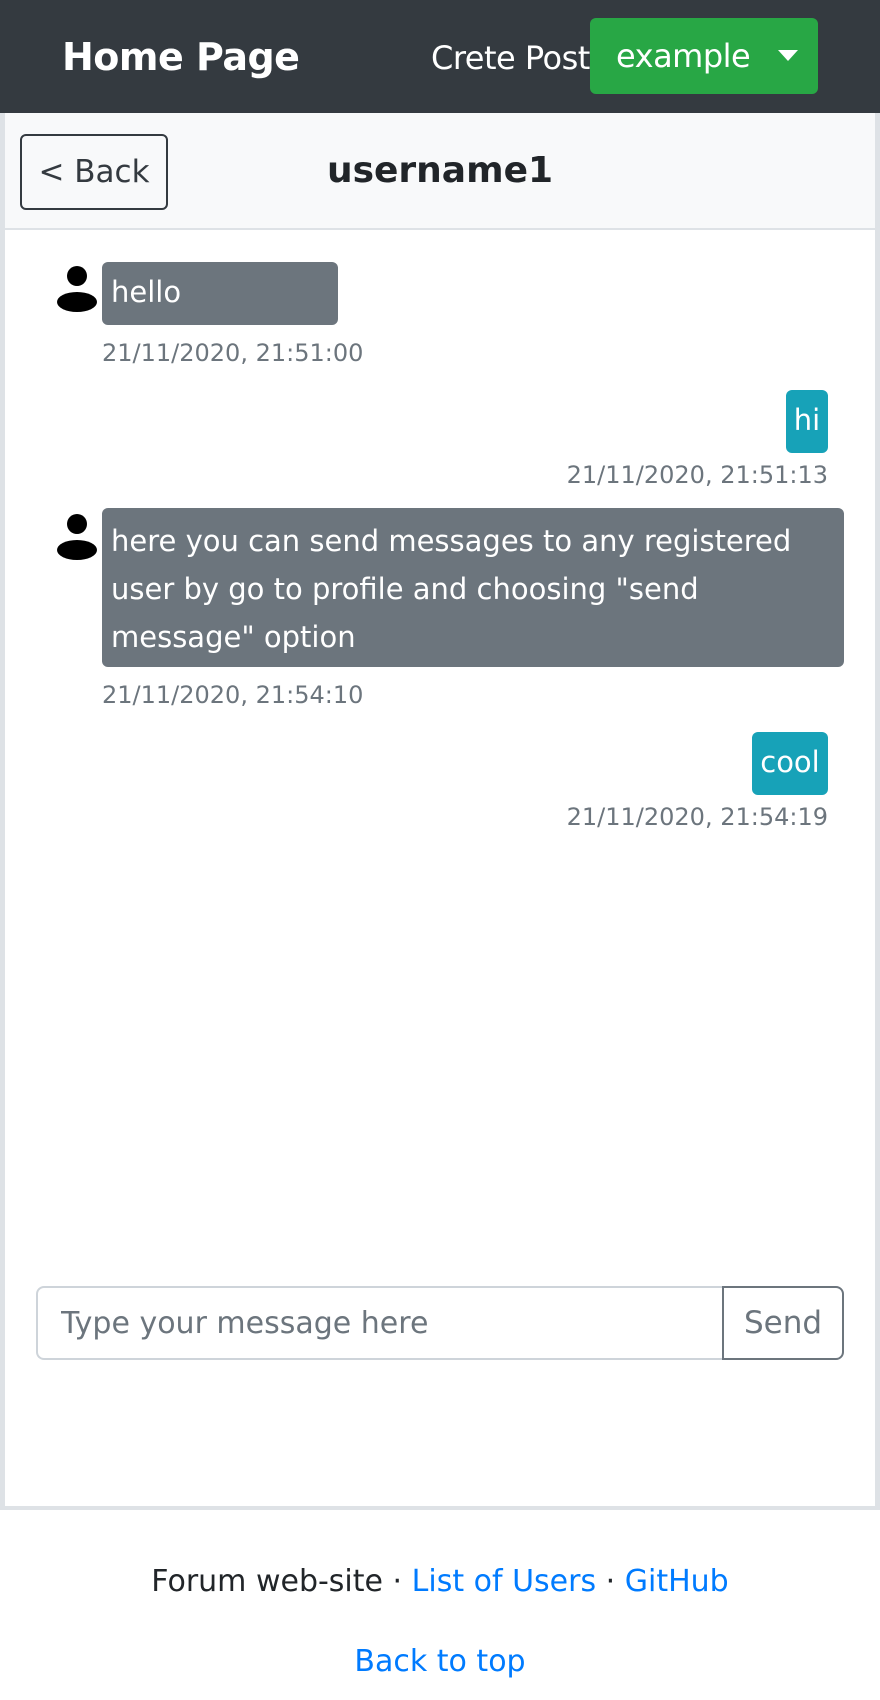  I want to click on message-bubble-sent: hi, so click(807, 421).